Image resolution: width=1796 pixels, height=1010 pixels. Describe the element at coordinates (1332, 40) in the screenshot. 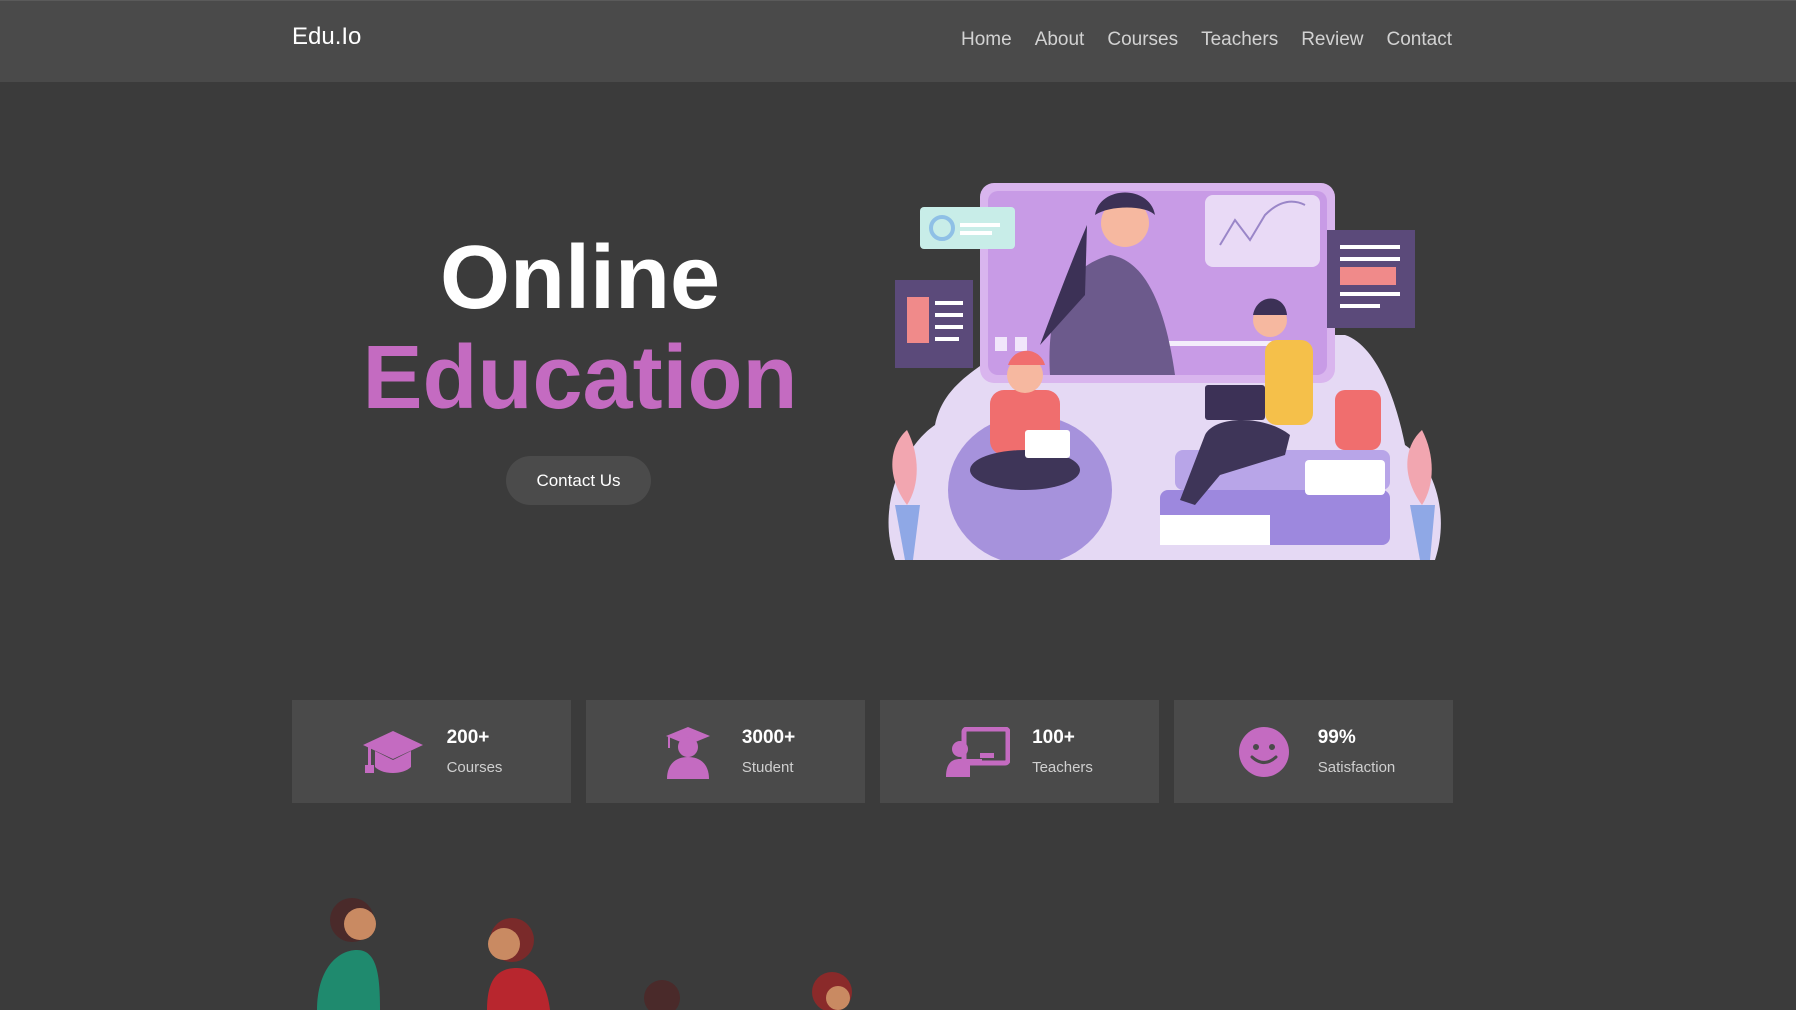

I see `nav-review: Review` at that location.